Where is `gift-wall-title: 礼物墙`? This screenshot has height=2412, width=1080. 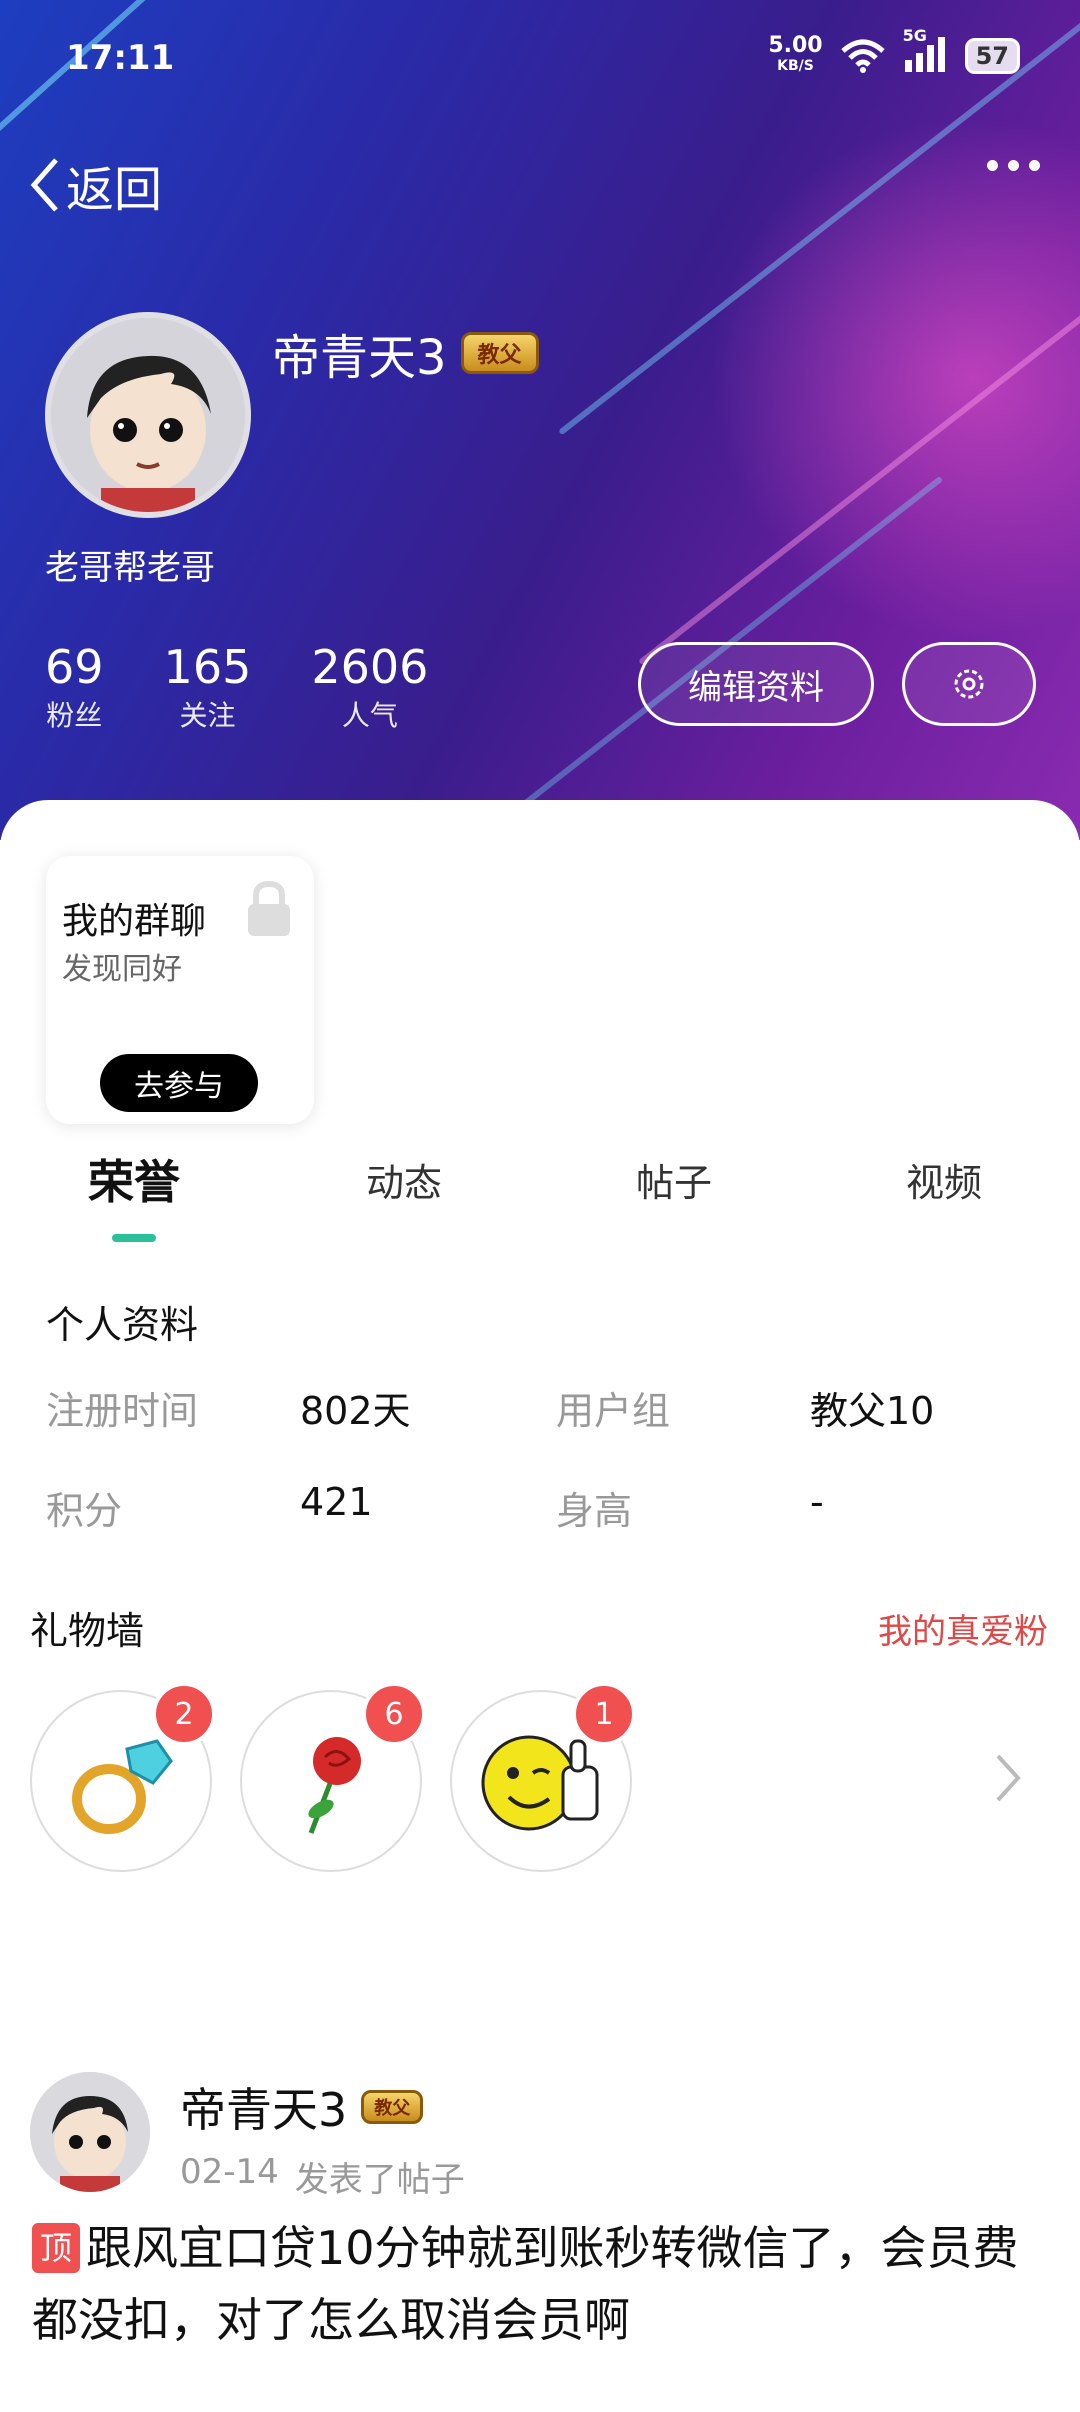
gift-wall-title: 礼物墙 is located at coordinates (87, 1631).